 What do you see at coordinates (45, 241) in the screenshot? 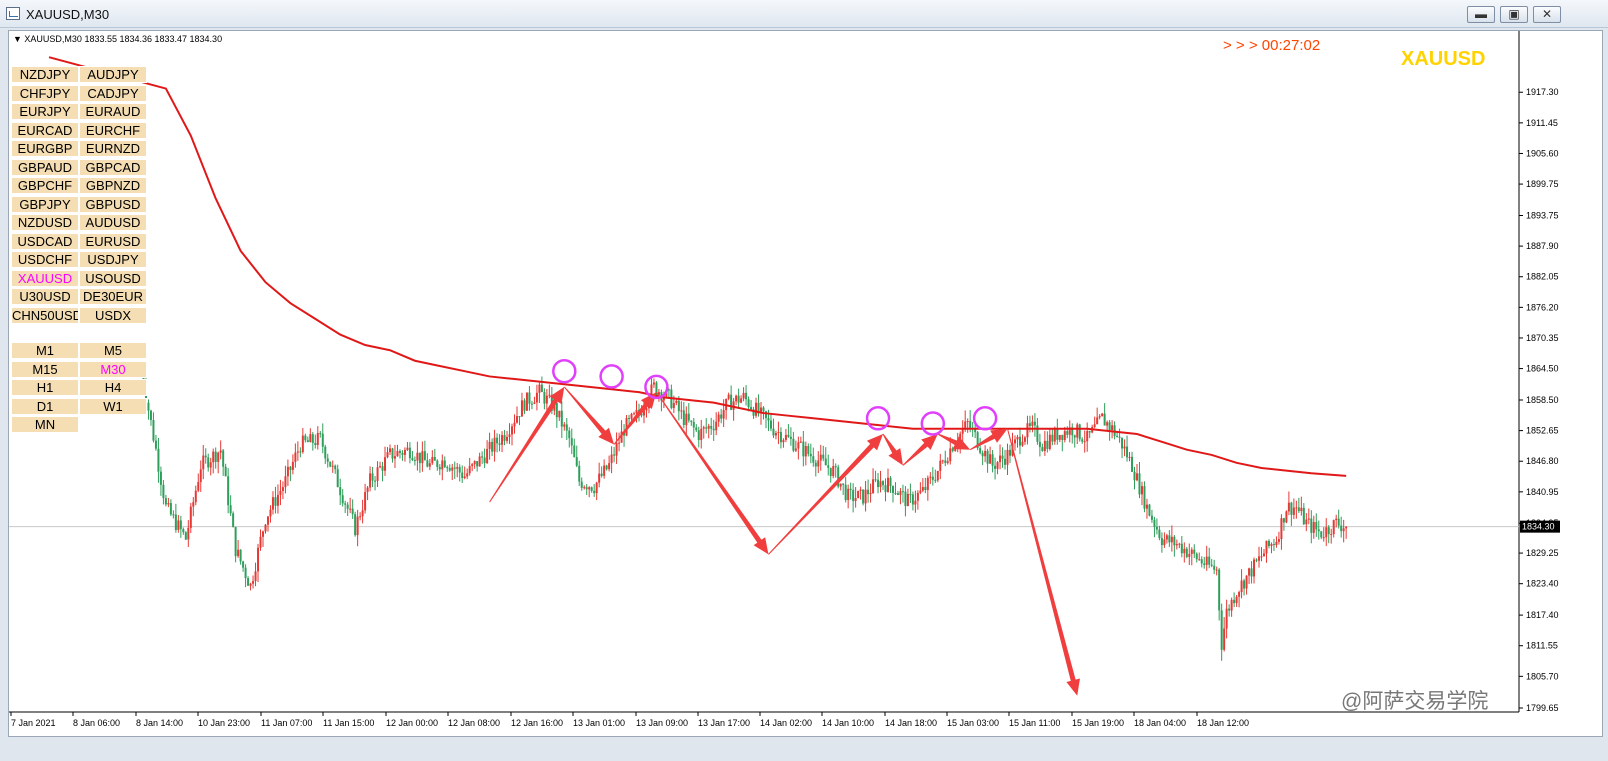
I see `panel-button-usdcad: USDCAD` at bounding box center [45, 241].